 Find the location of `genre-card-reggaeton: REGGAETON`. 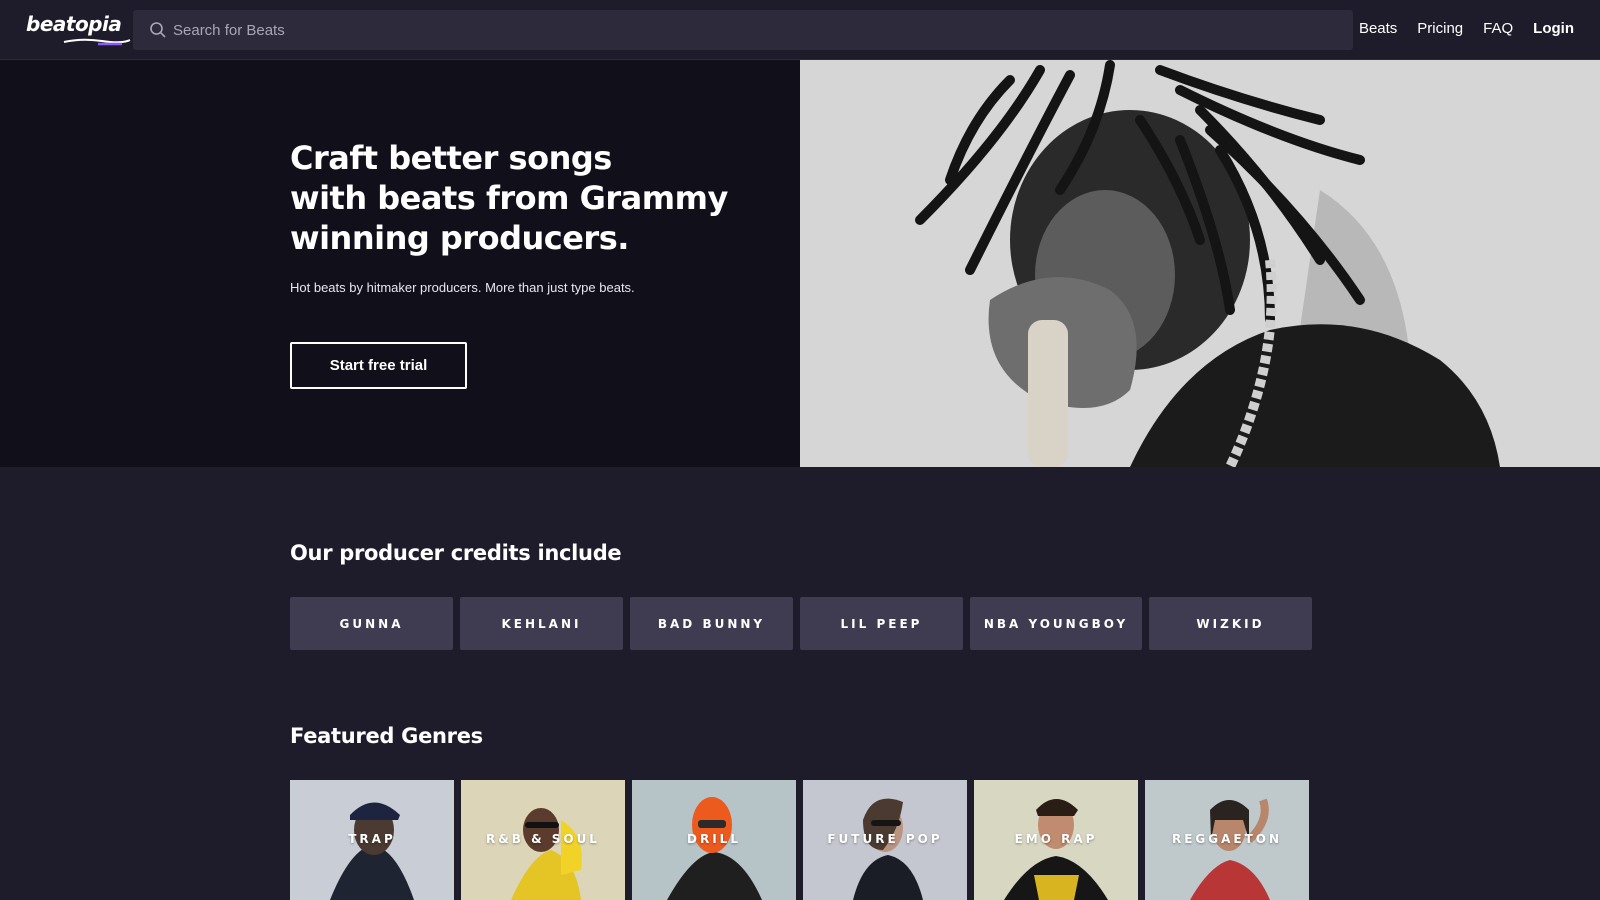

genre-card-reggaeton: REGGAETON is located at coordinates (1227, 840).